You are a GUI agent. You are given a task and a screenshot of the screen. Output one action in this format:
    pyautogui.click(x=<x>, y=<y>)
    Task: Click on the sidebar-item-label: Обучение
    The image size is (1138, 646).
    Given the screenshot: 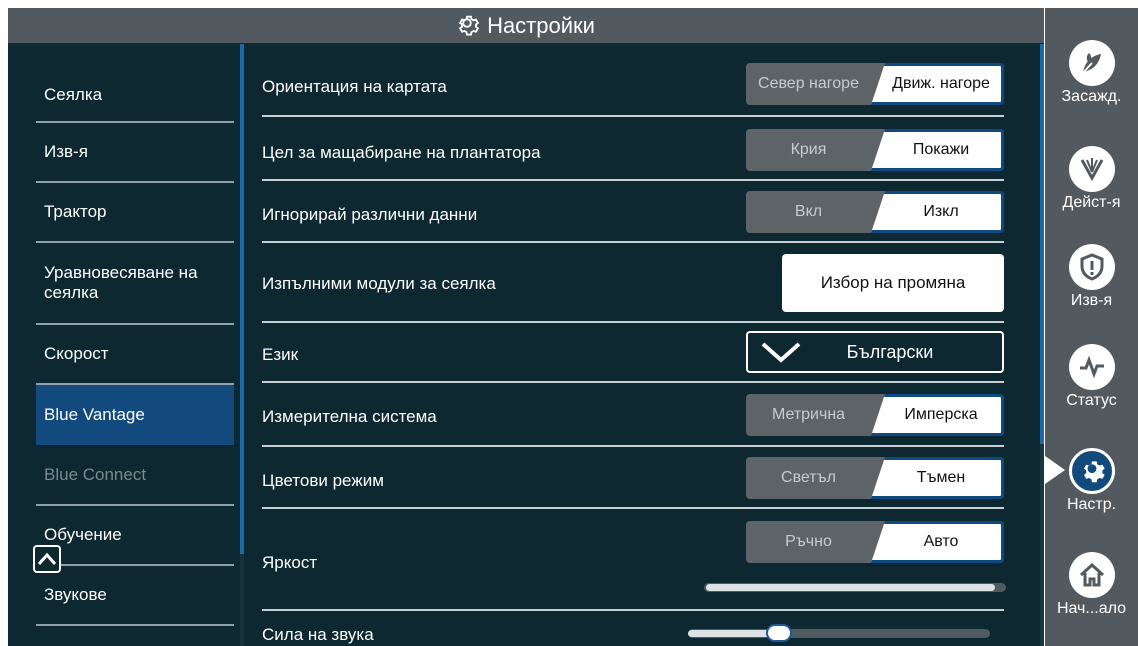 What is the action you would take?
    pyautogui.click(x=83, y=534)
    